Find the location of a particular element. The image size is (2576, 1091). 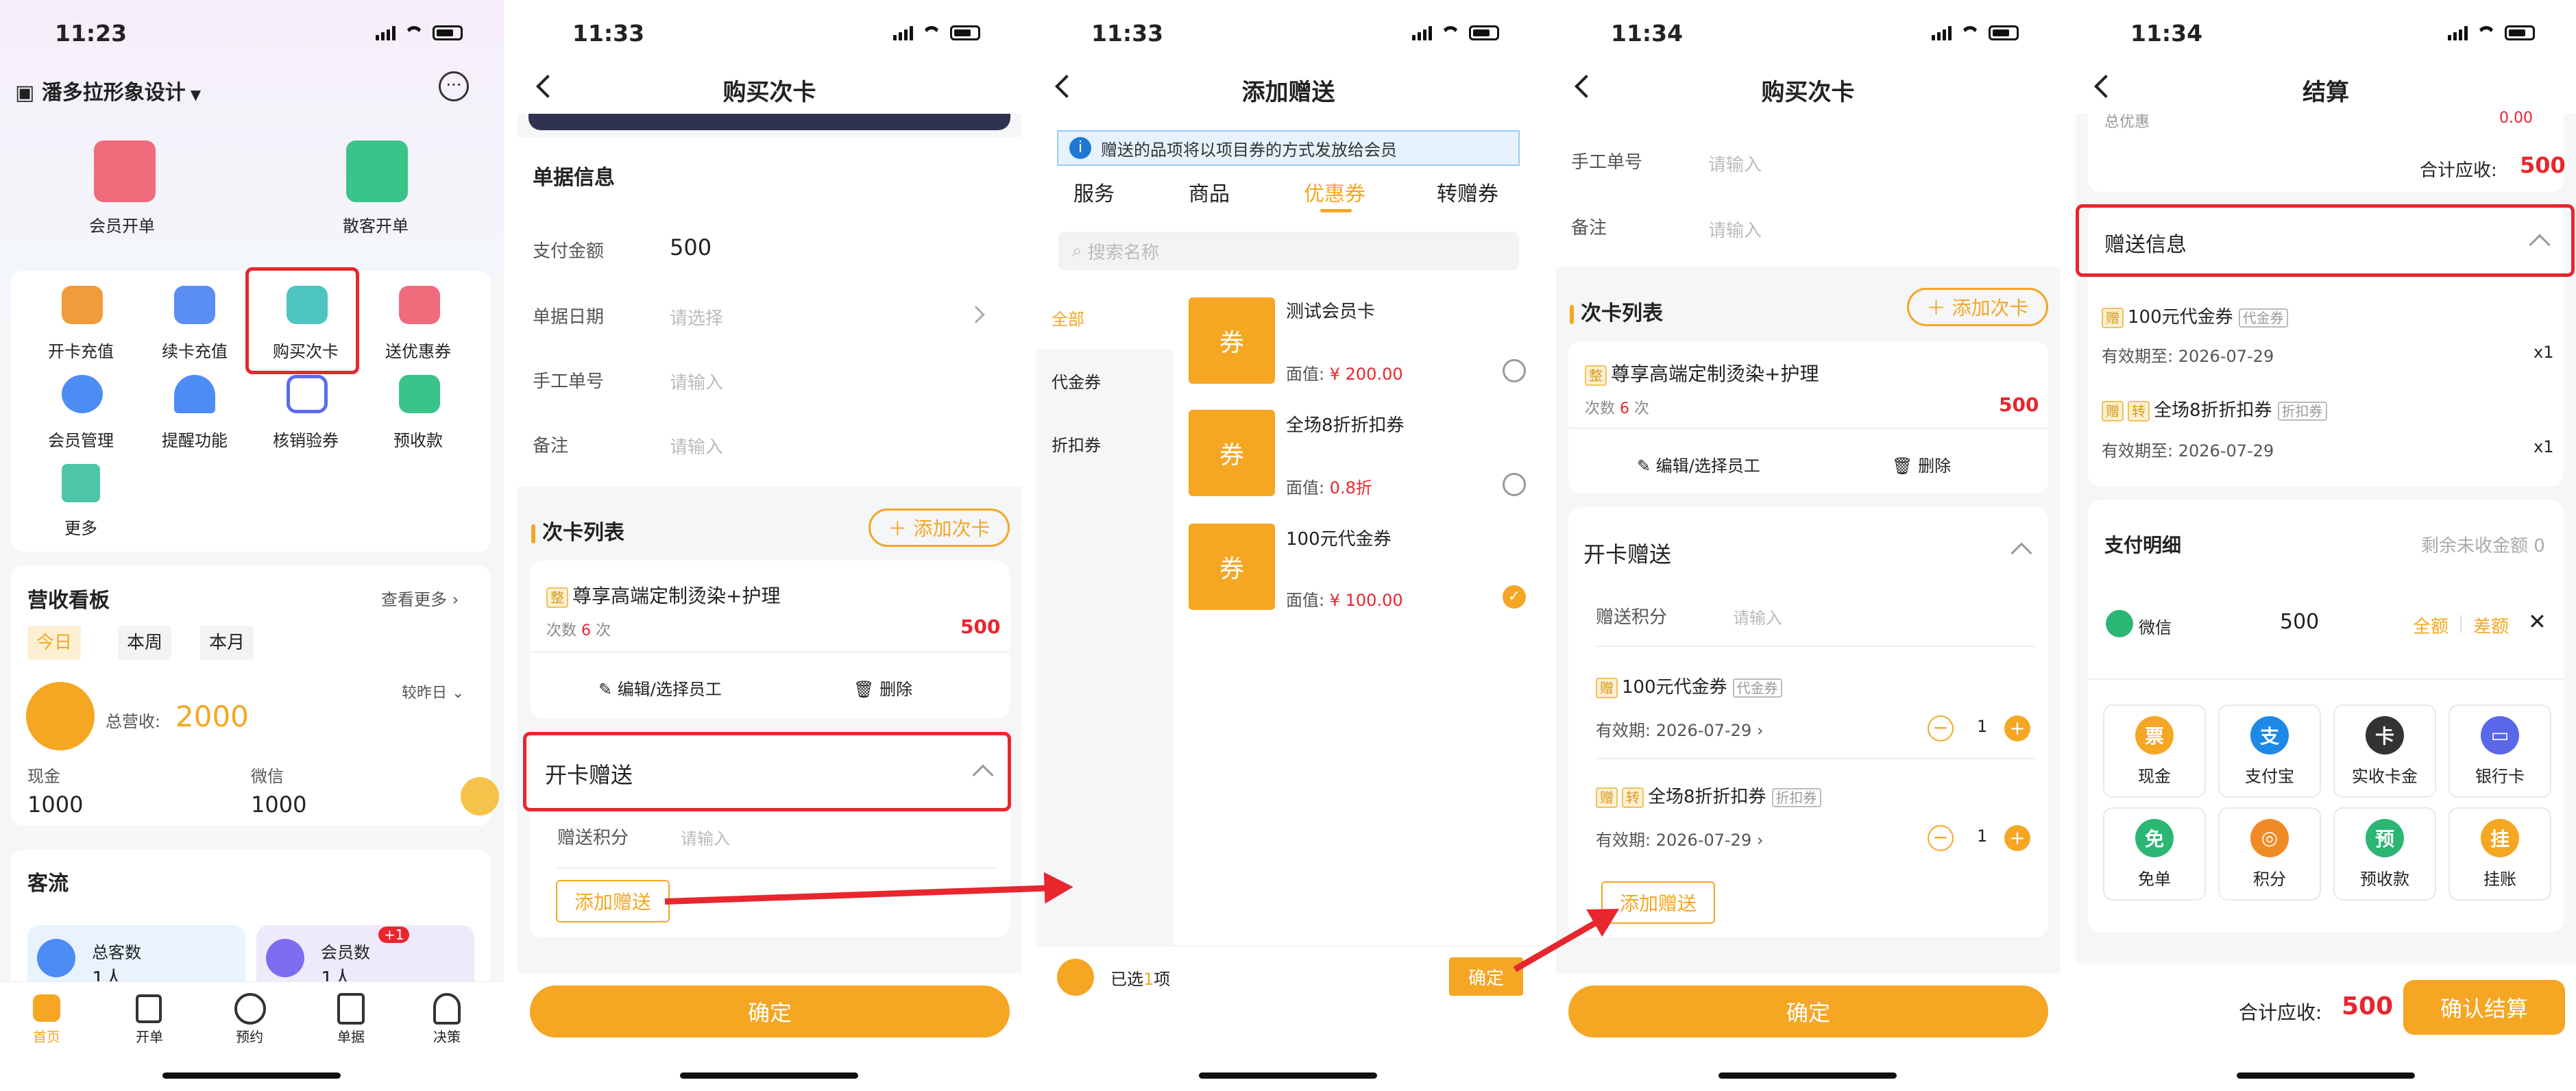

period-tab-today: 今日 is located at coordinates (54, 643).